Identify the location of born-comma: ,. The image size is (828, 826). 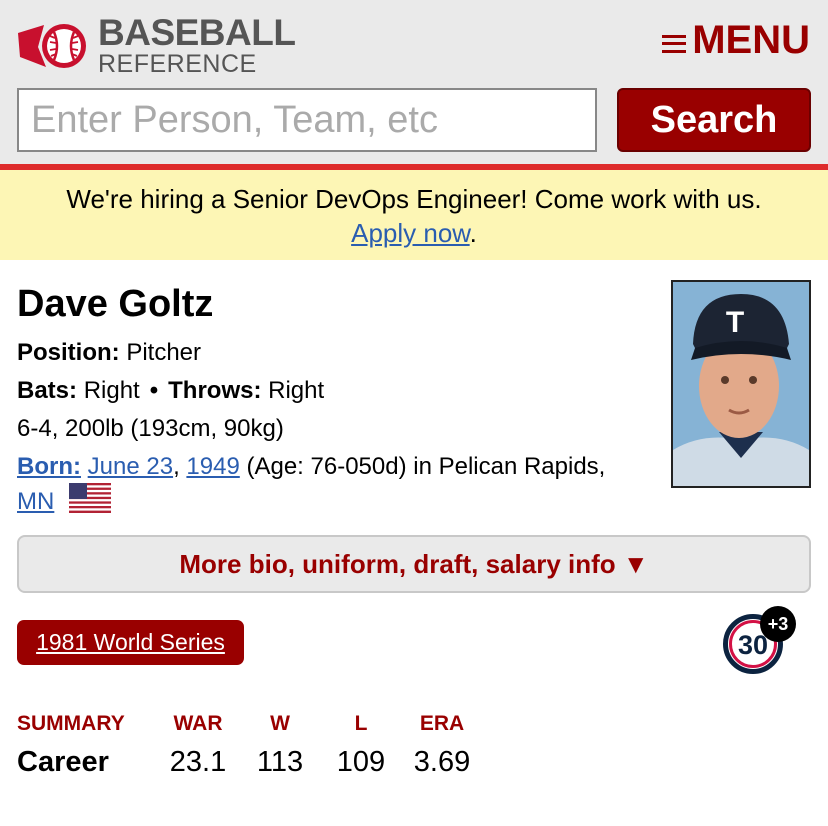
(176, 466).